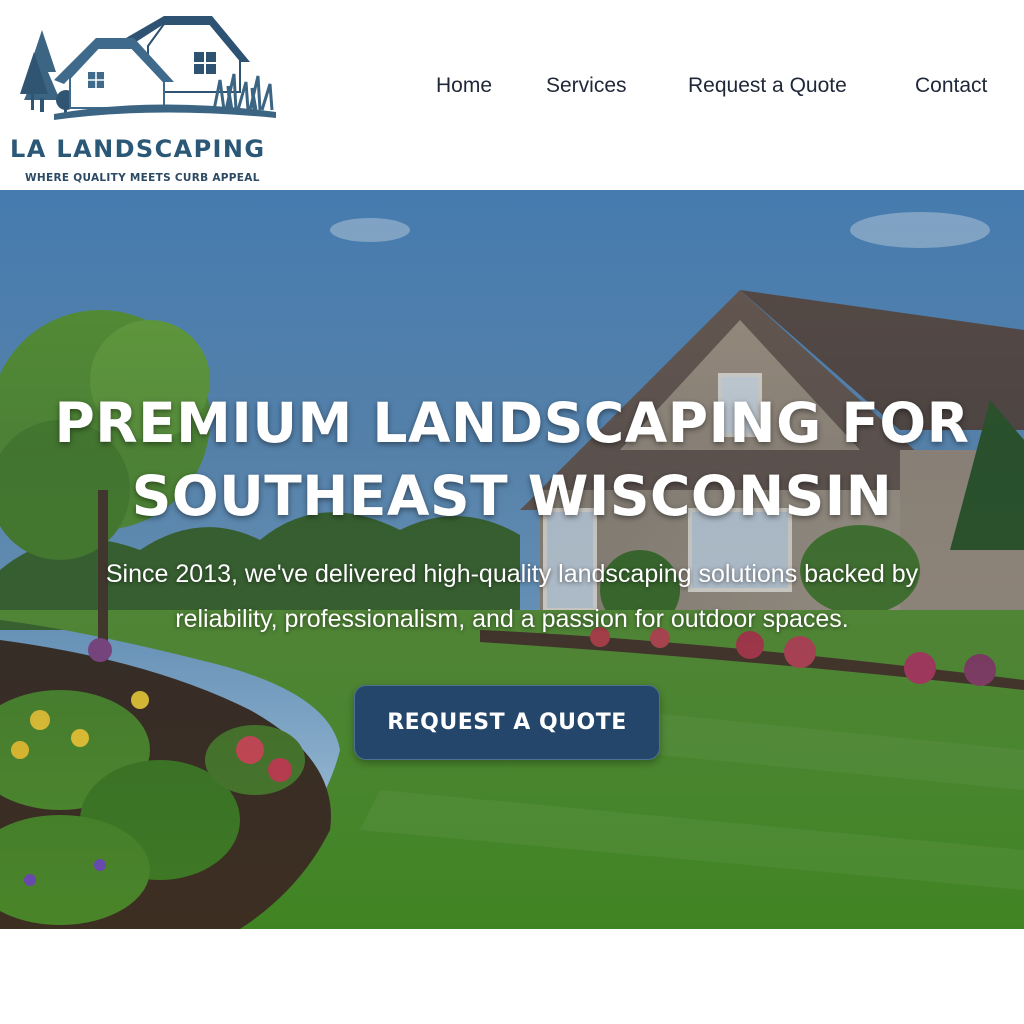 The image size is (1024, 1024). What do you see at coordinates (512, 89) in the screenshot?
I see `main-nav: Home Services Request a Quote Contact` at bounding box center [512, 89].